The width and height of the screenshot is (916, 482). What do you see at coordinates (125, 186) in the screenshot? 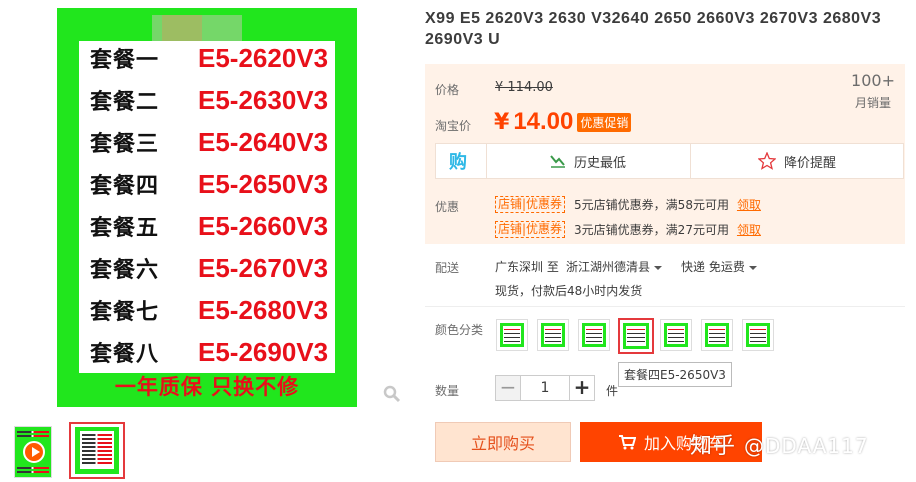
I see `package-name: 套餐四` at bounding box center [125, 186].